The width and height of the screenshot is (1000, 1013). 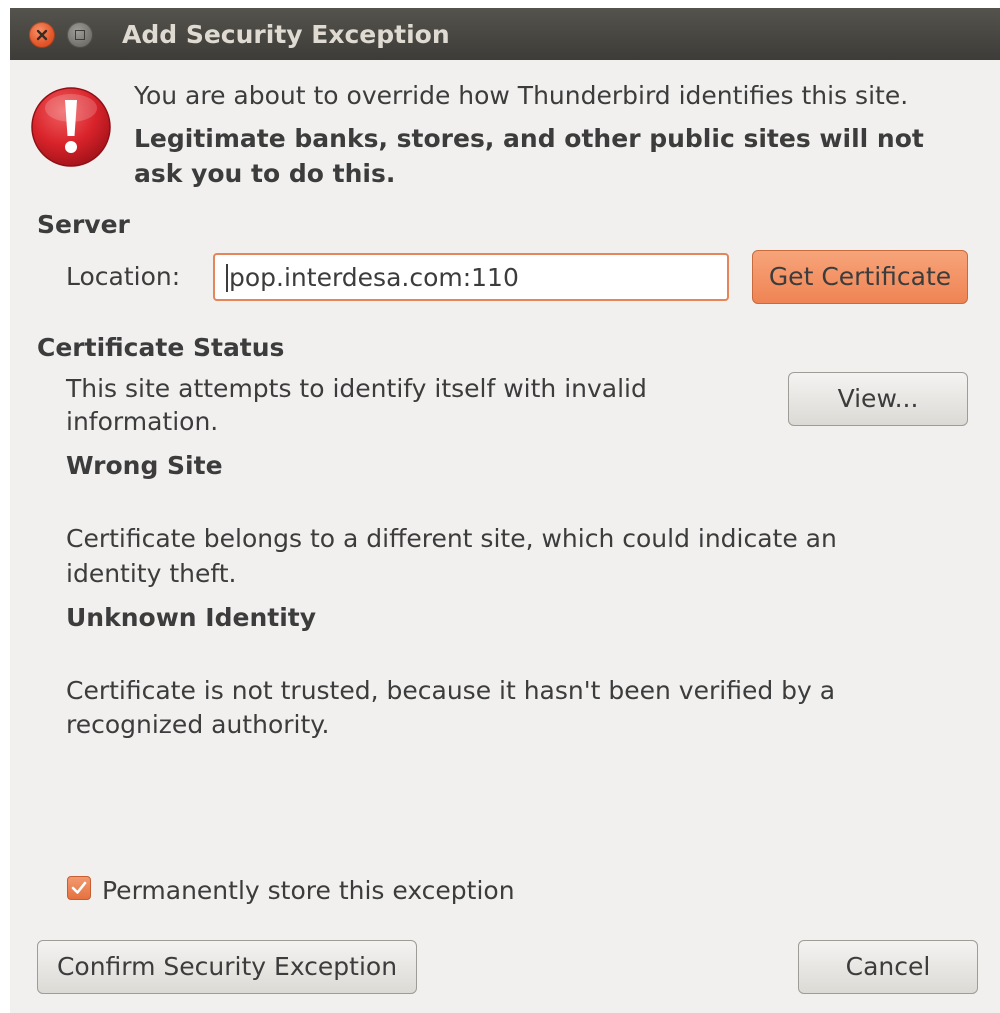 I want to click on maximize-button, so click(x=80, y=35).